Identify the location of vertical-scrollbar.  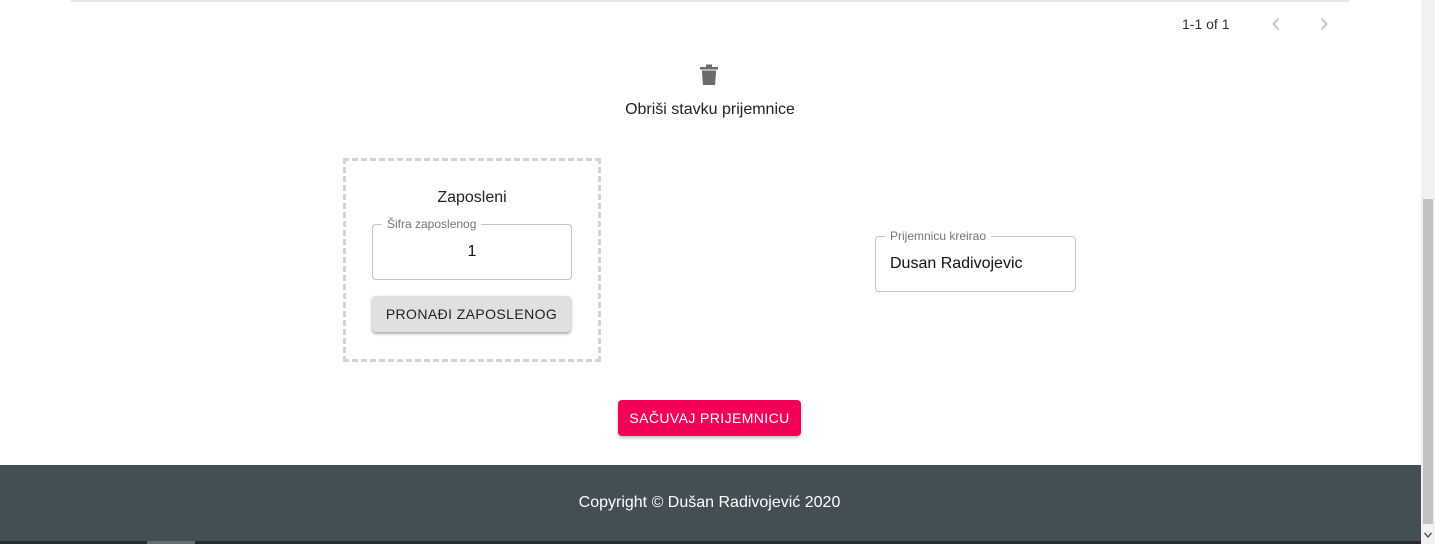
(1428, 272).